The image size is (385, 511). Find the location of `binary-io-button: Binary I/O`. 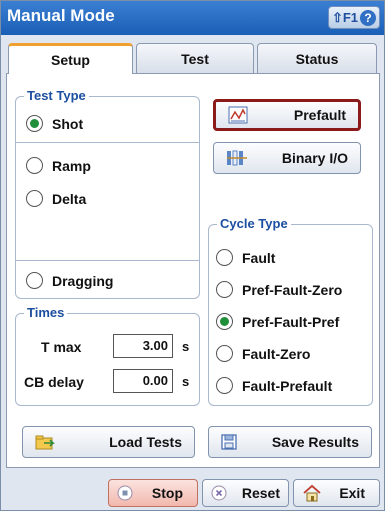

binary-io-button: Binary I/O is located at coordinates (287, 158).